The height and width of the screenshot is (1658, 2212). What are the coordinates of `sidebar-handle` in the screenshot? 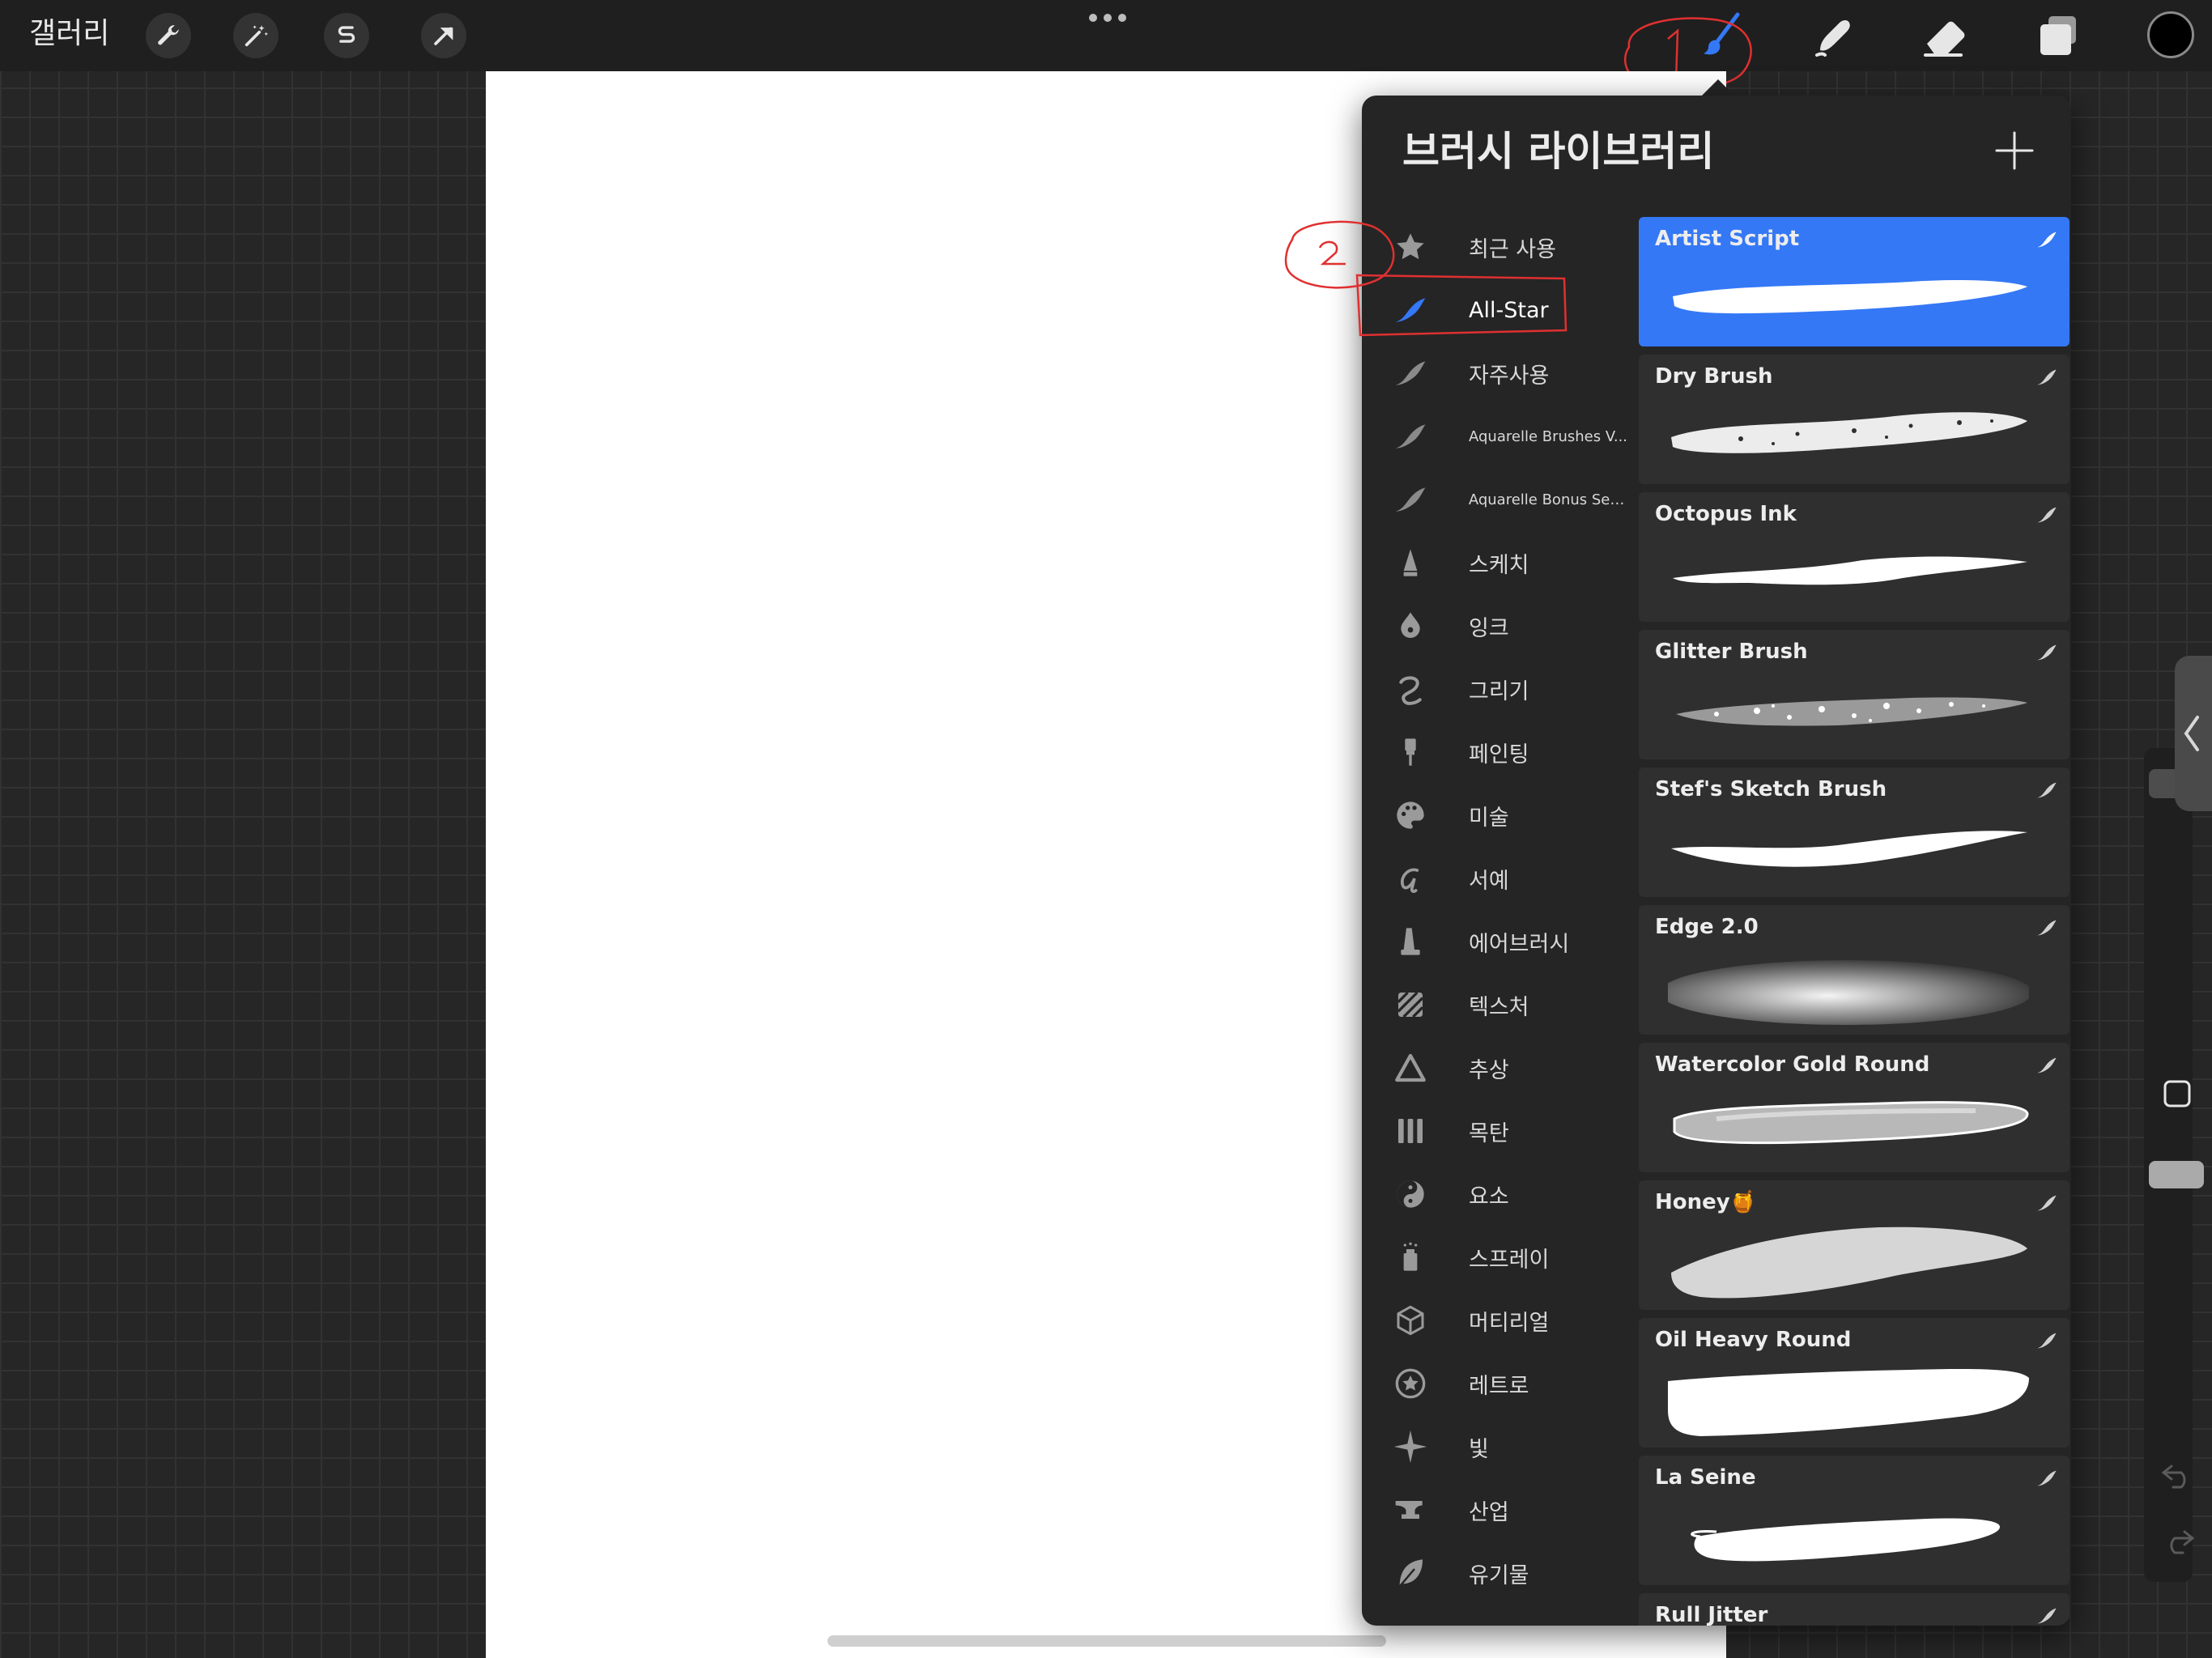 It's located at (2194, 733).